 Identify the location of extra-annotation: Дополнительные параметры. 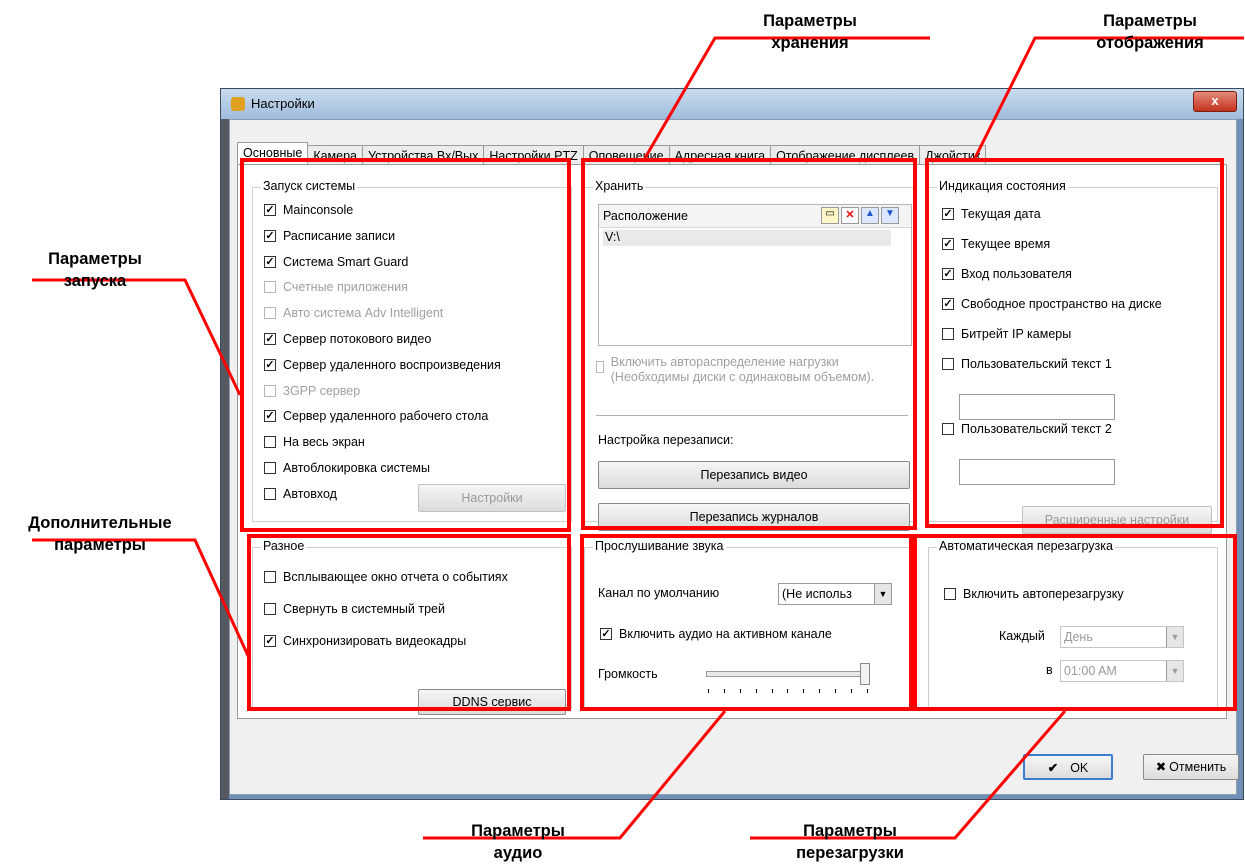
(100, 534).